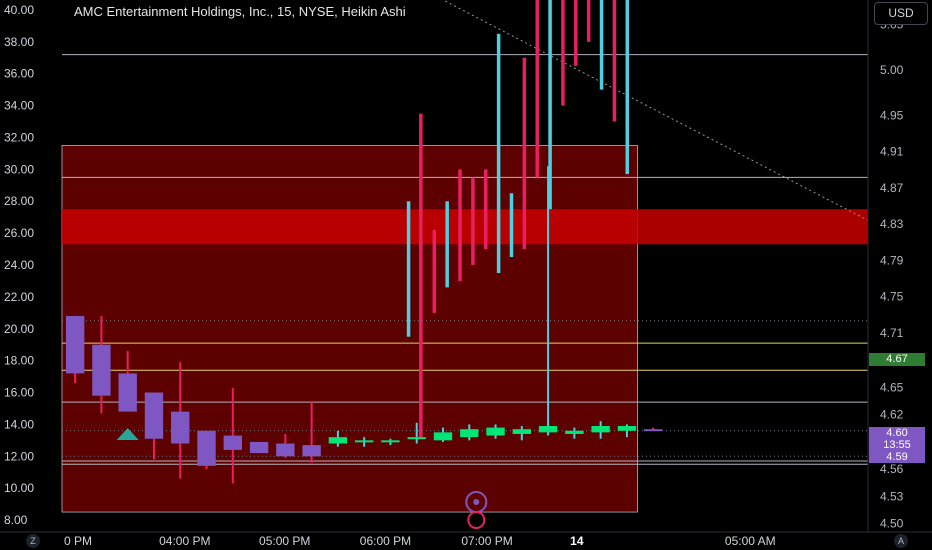  Describe the element at coordinates (892, 523) in the screenshot. I see `right-axis-tick-label: 4.50` at that location.